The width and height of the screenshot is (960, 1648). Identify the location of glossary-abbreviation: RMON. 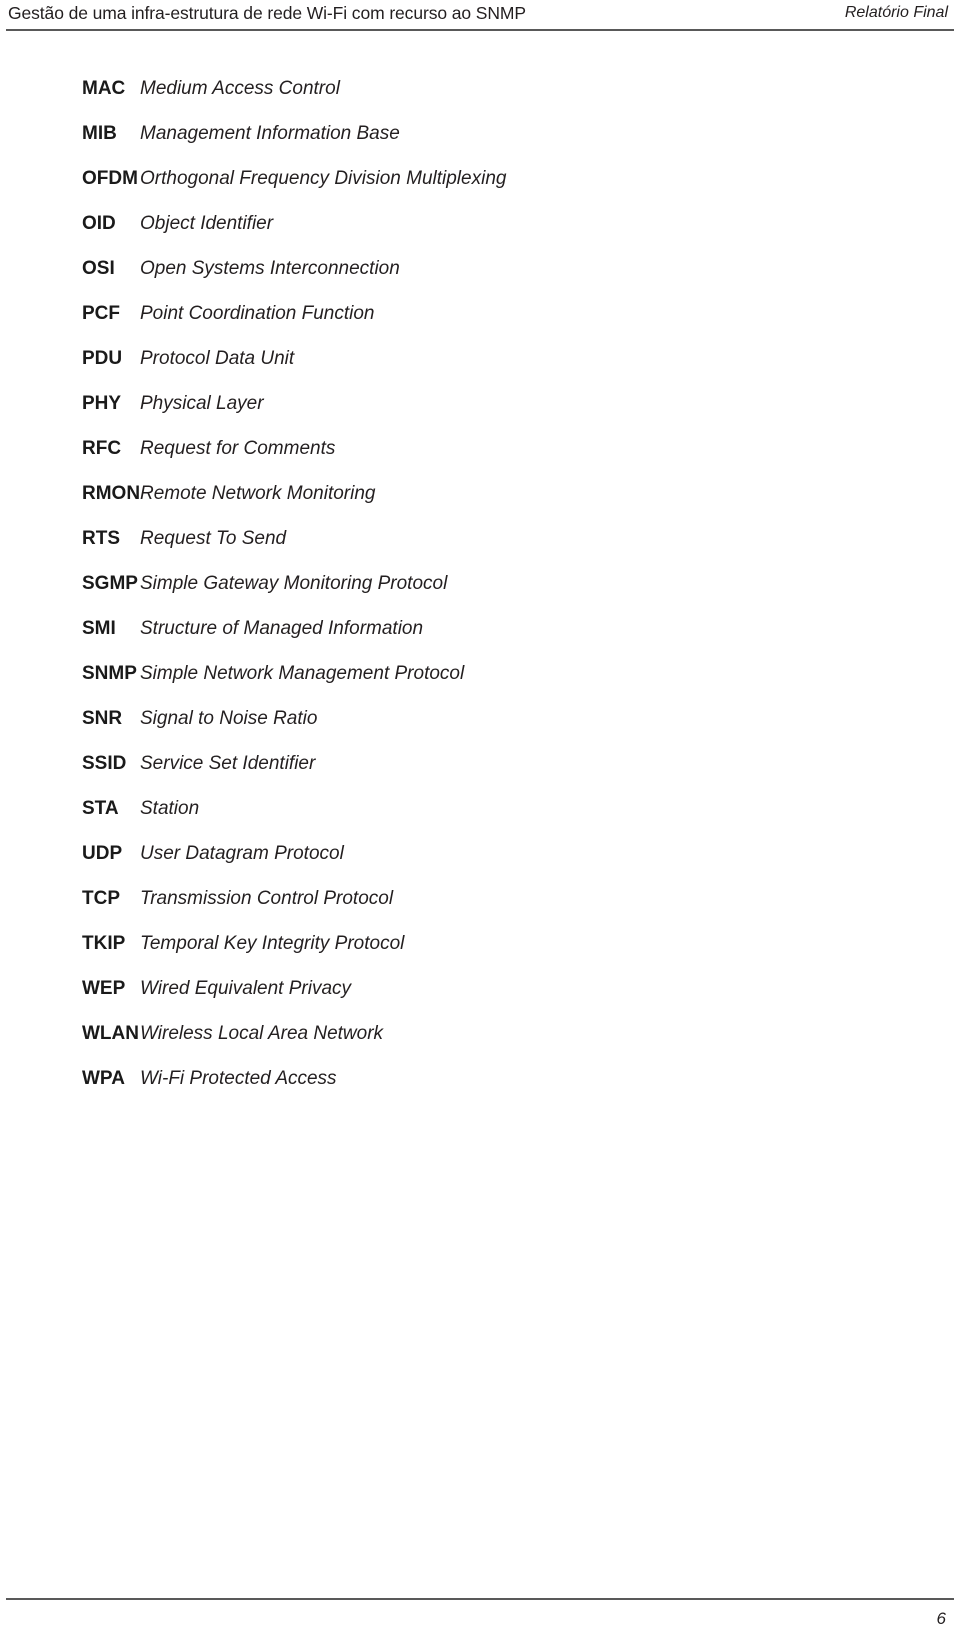
(111, 493).